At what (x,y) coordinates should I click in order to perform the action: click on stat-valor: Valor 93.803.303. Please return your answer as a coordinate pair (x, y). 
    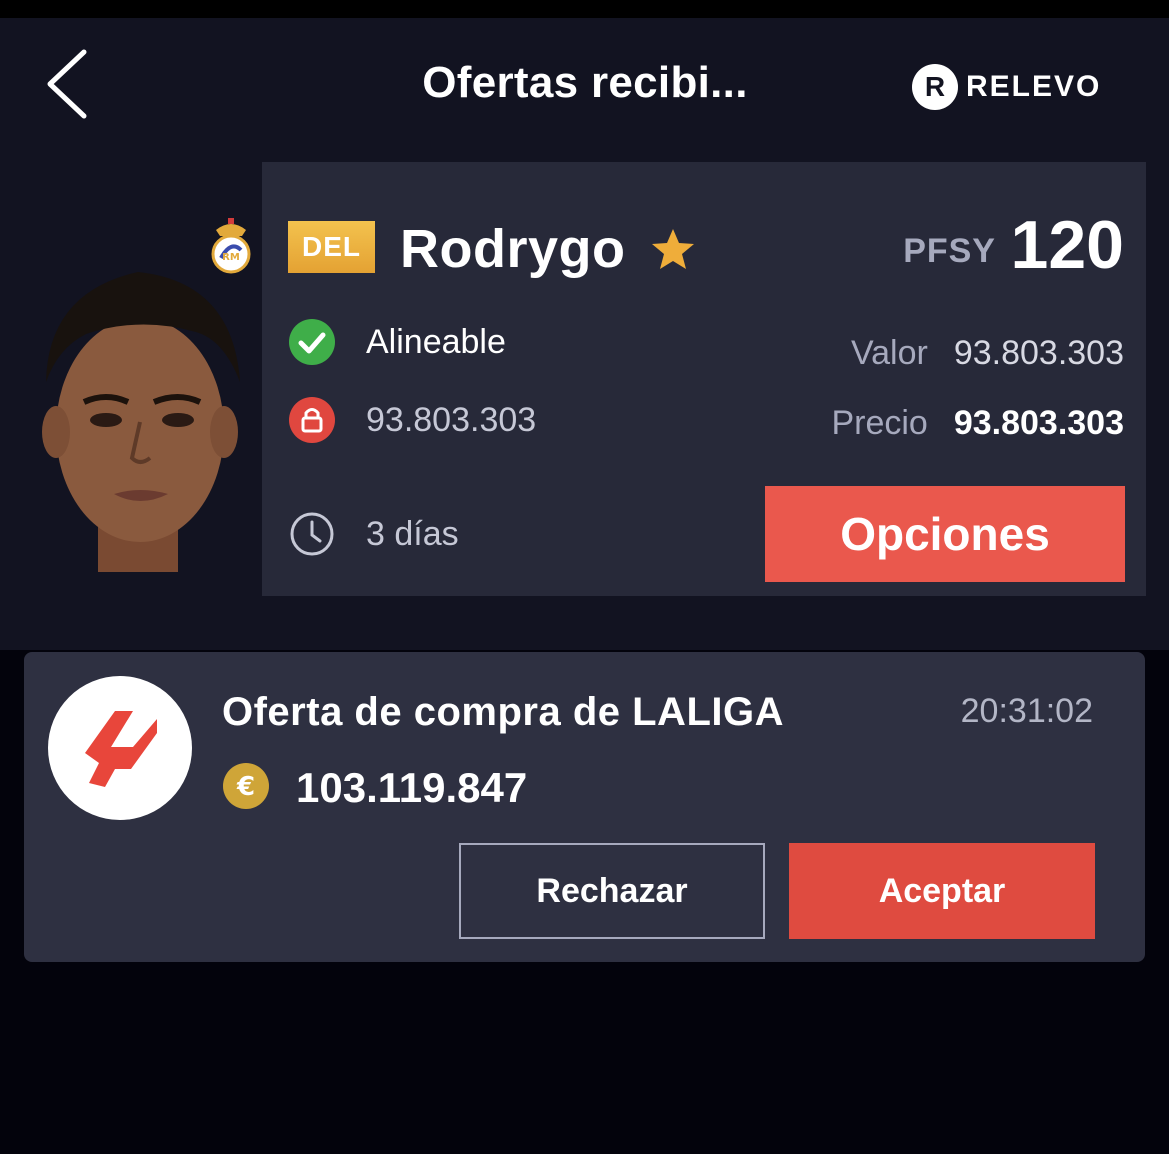
    Looking at the image, I should click on (987, 354).